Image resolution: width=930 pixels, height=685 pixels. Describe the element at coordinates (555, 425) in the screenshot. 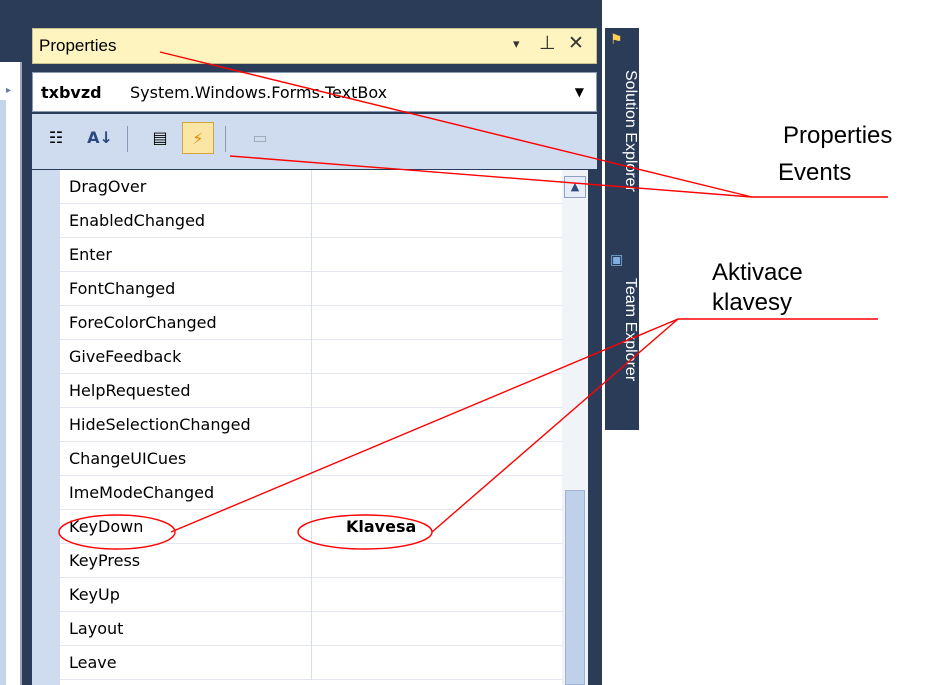

I see `pointer-line-klavesa` at that location.